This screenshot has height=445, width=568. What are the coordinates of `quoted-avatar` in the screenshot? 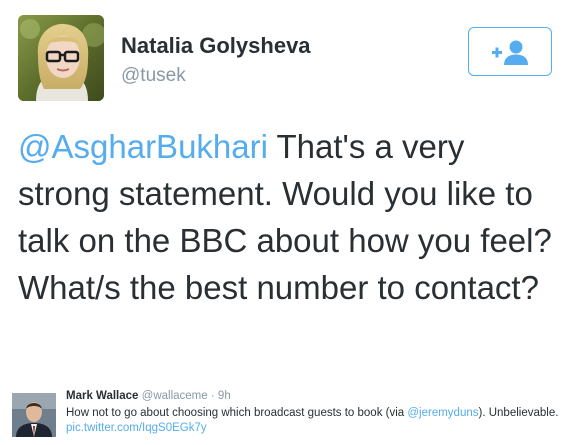 It's located at (34, 415).